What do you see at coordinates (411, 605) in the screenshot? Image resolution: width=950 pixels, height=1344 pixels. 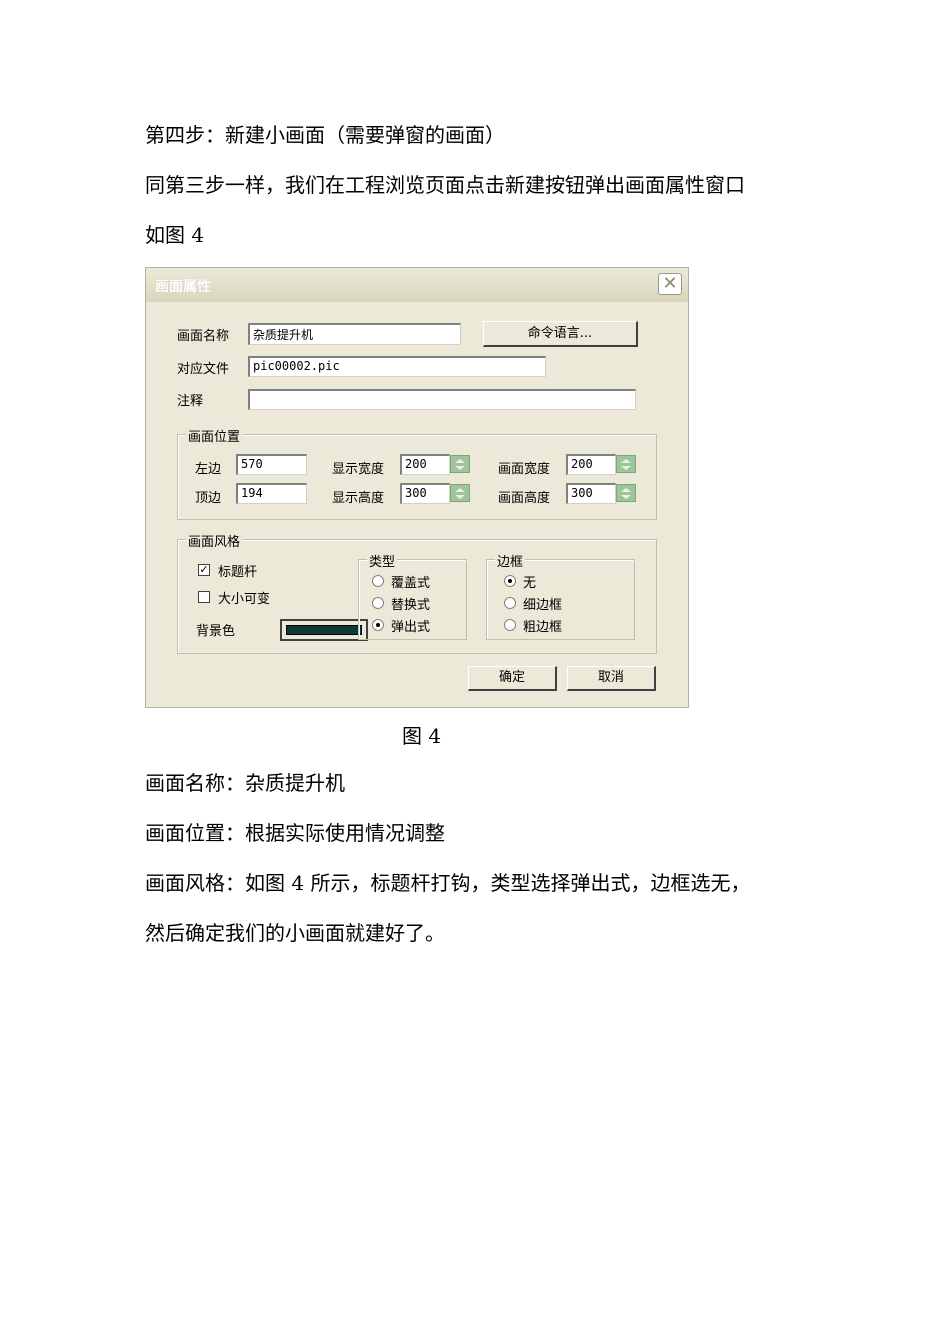 I see `type-option-label: 替换式` at bounding box center [411, 605].